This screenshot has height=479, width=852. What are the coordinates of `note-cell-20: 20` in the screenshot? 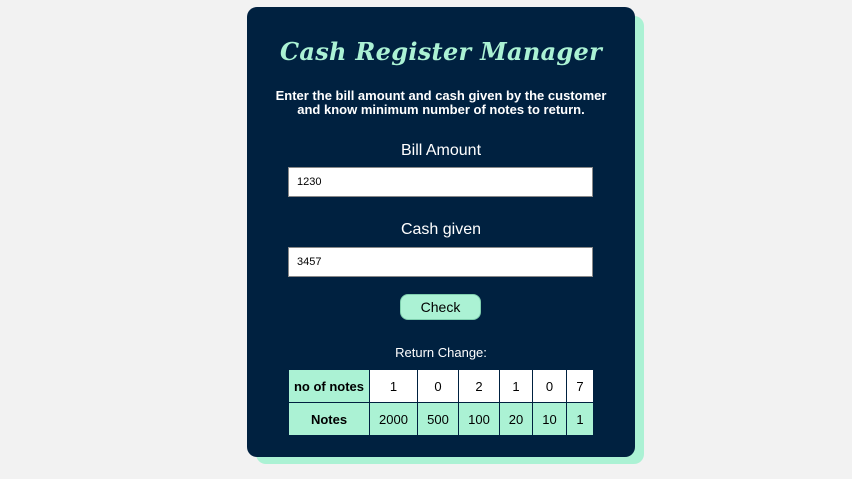 It's located at (516, 419).